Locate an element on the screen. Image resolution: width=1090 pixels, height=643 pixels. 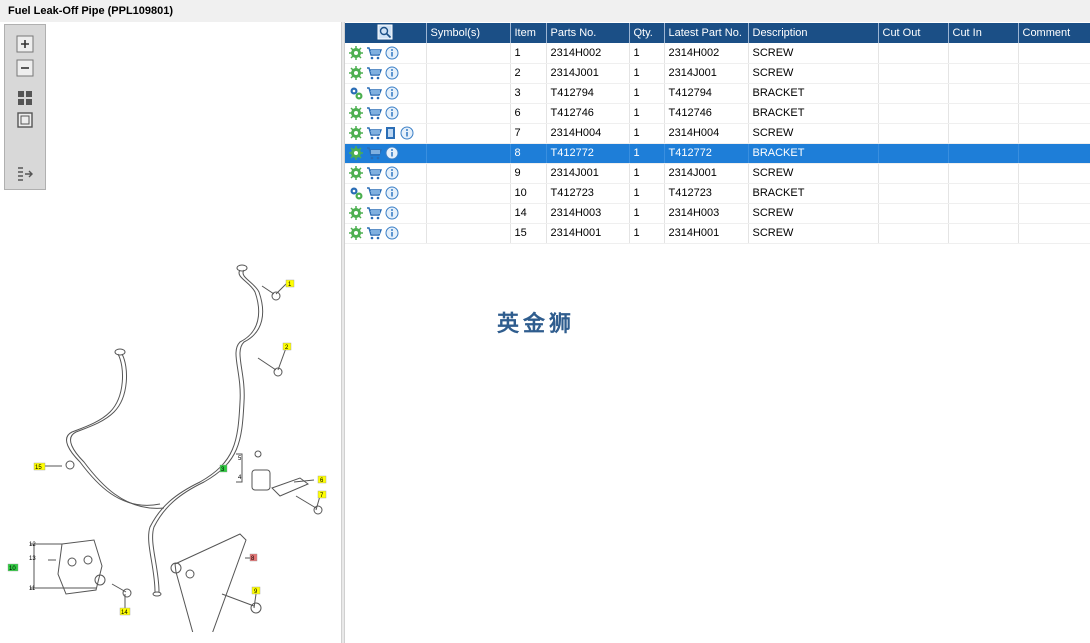
callout-11: 11 is located at coordinates (32, 589).